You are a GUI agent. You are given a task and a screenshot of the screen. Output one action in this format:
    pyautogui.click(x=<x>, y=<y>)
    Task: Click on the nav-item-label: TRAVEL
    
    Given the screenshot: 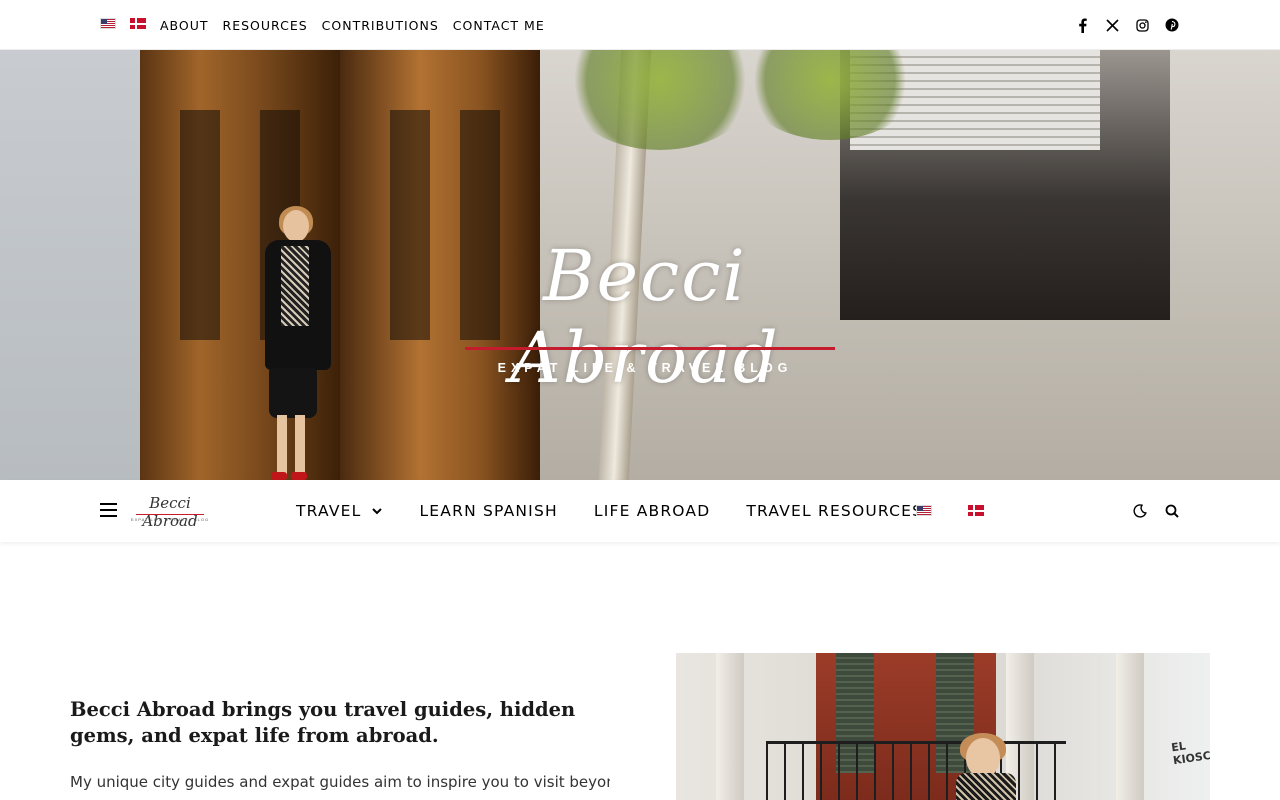 What is the action you would take?
    pyautogui.click(x=329, y=511)
    